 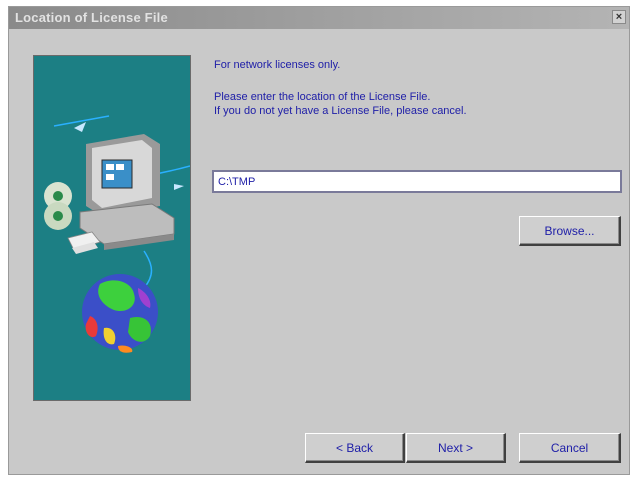 I want to click on compact-disc-icon, so click(x=58, y=206).